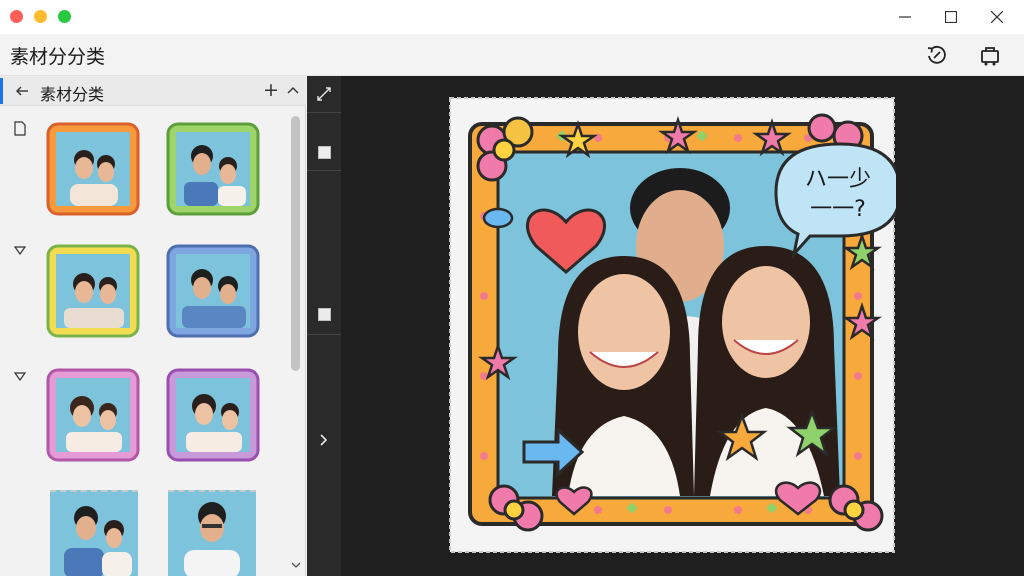 The height and width of the screenshot is (576, 1024). I want to click on expand-arrow-icon, so click(324, 440).